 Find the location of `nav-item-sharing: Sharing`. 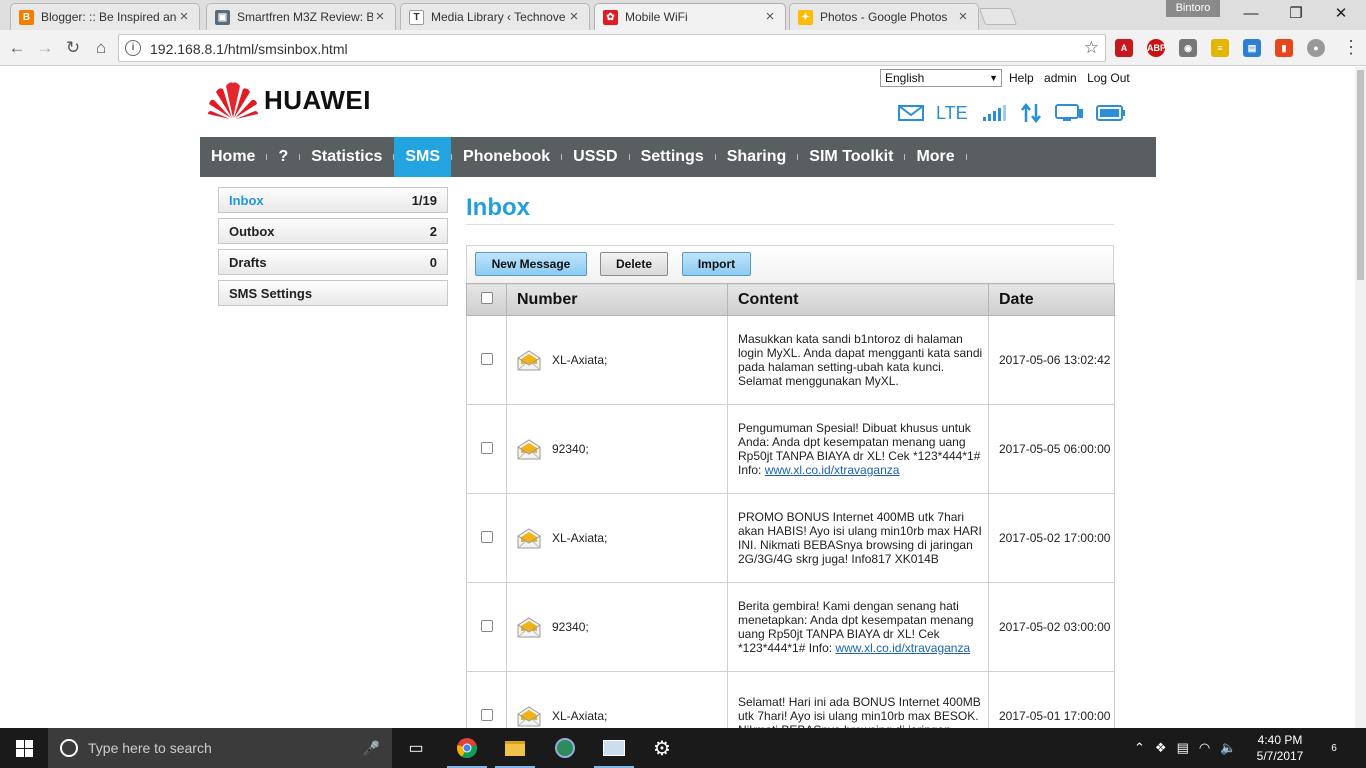

nav-item-sharing: Sharing is located at coordinates (757, 157).